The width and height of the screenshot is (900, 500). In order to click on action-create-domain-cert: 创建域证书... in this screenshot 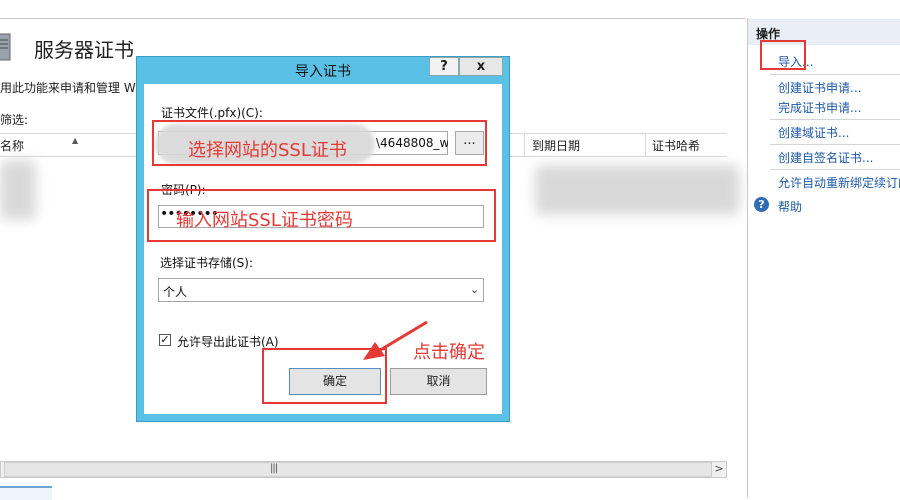, I will do `click(813, 132)`.